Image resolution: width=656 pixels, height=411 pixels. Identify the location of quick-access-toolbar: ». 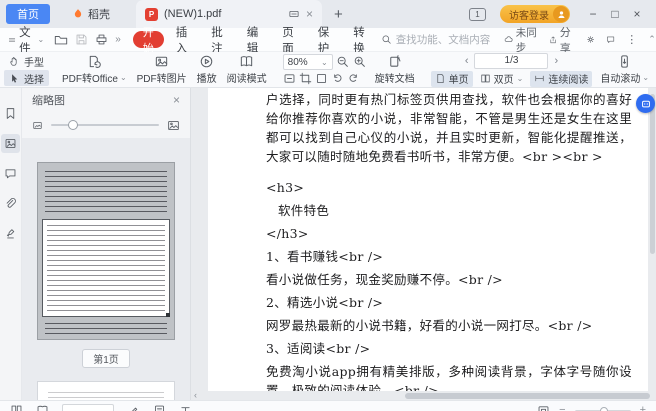
(87, 40).